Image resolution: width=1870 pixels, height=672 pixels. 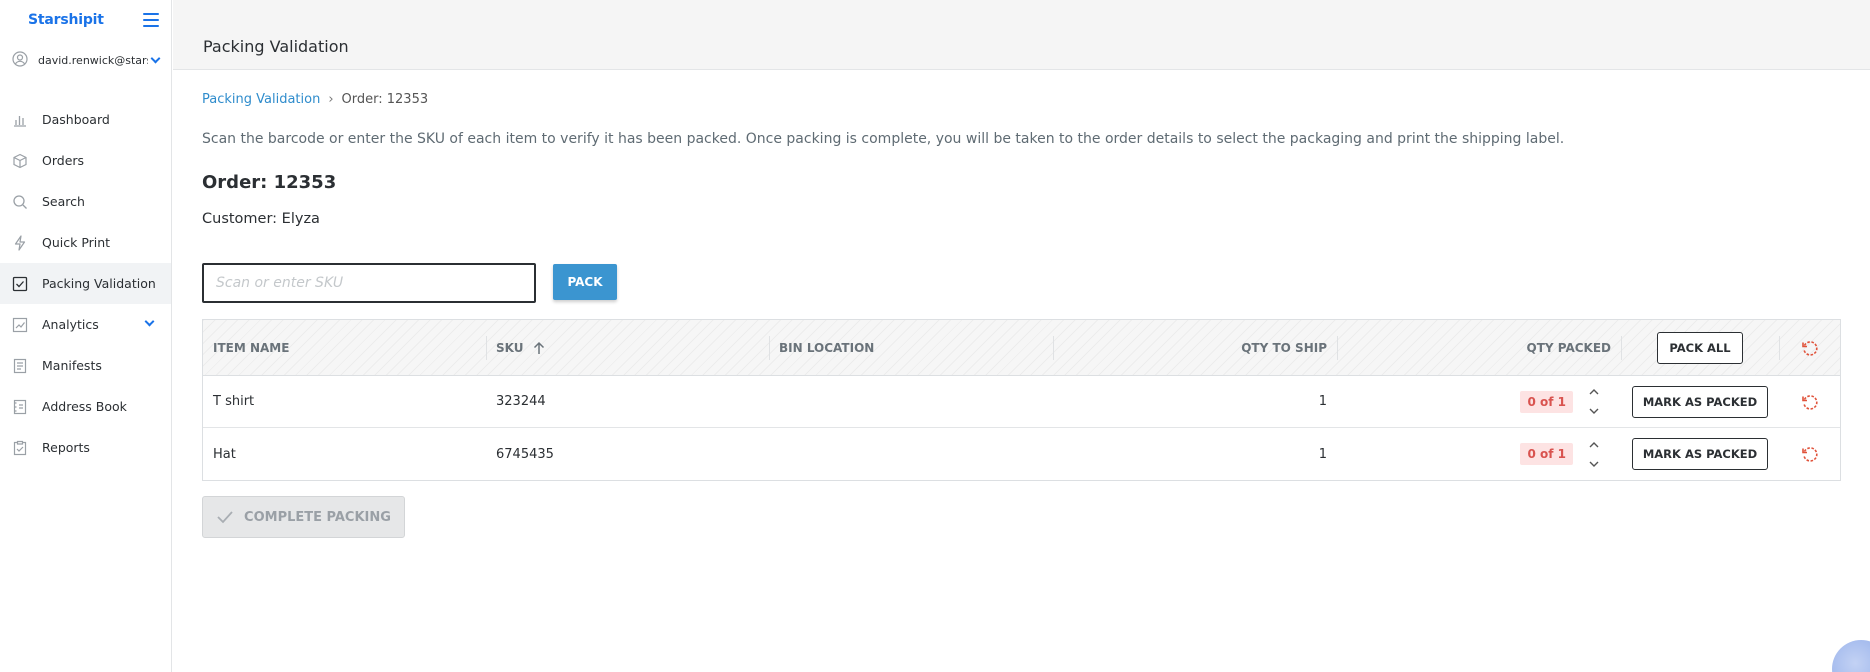 I want to click on sku-cell: 323244, so click(x=521, y=401).